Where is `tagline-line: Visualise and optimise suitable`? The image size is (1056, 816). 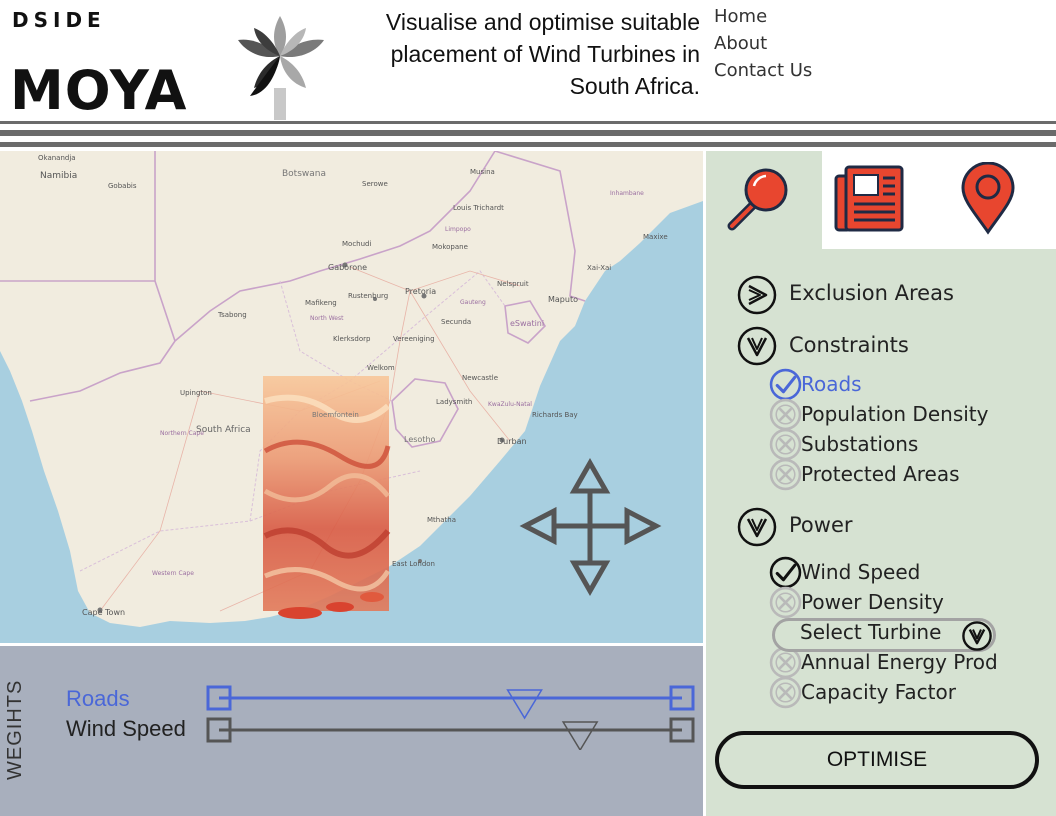
tagline-line: Visualise and optimise suitable is located at coordinates (542, 22).